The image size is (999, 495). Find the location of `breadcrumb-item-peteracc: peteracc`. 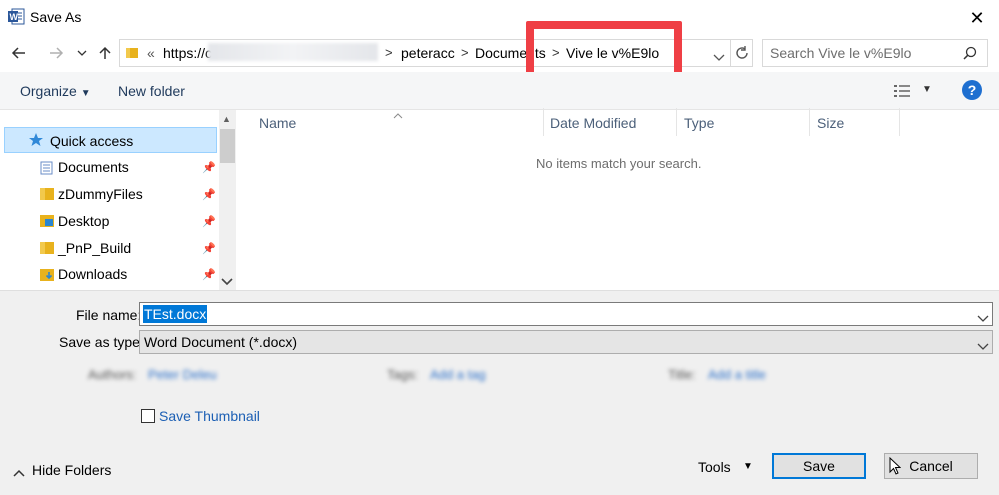

breadcrumb-item-peteracc: peteracc is located at coordinates (428, 53).